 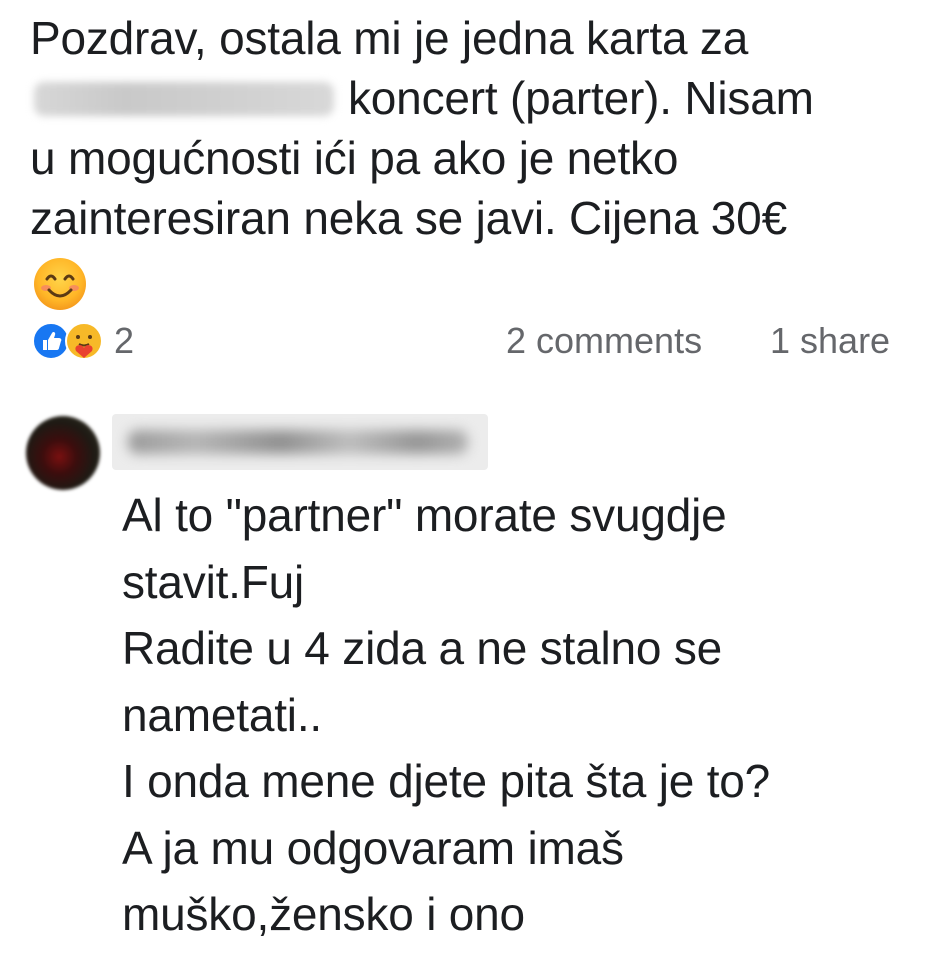 I want to click on comment-line-3: Radite u 4 zida a ne stalno se, so click(x=422, y=648).